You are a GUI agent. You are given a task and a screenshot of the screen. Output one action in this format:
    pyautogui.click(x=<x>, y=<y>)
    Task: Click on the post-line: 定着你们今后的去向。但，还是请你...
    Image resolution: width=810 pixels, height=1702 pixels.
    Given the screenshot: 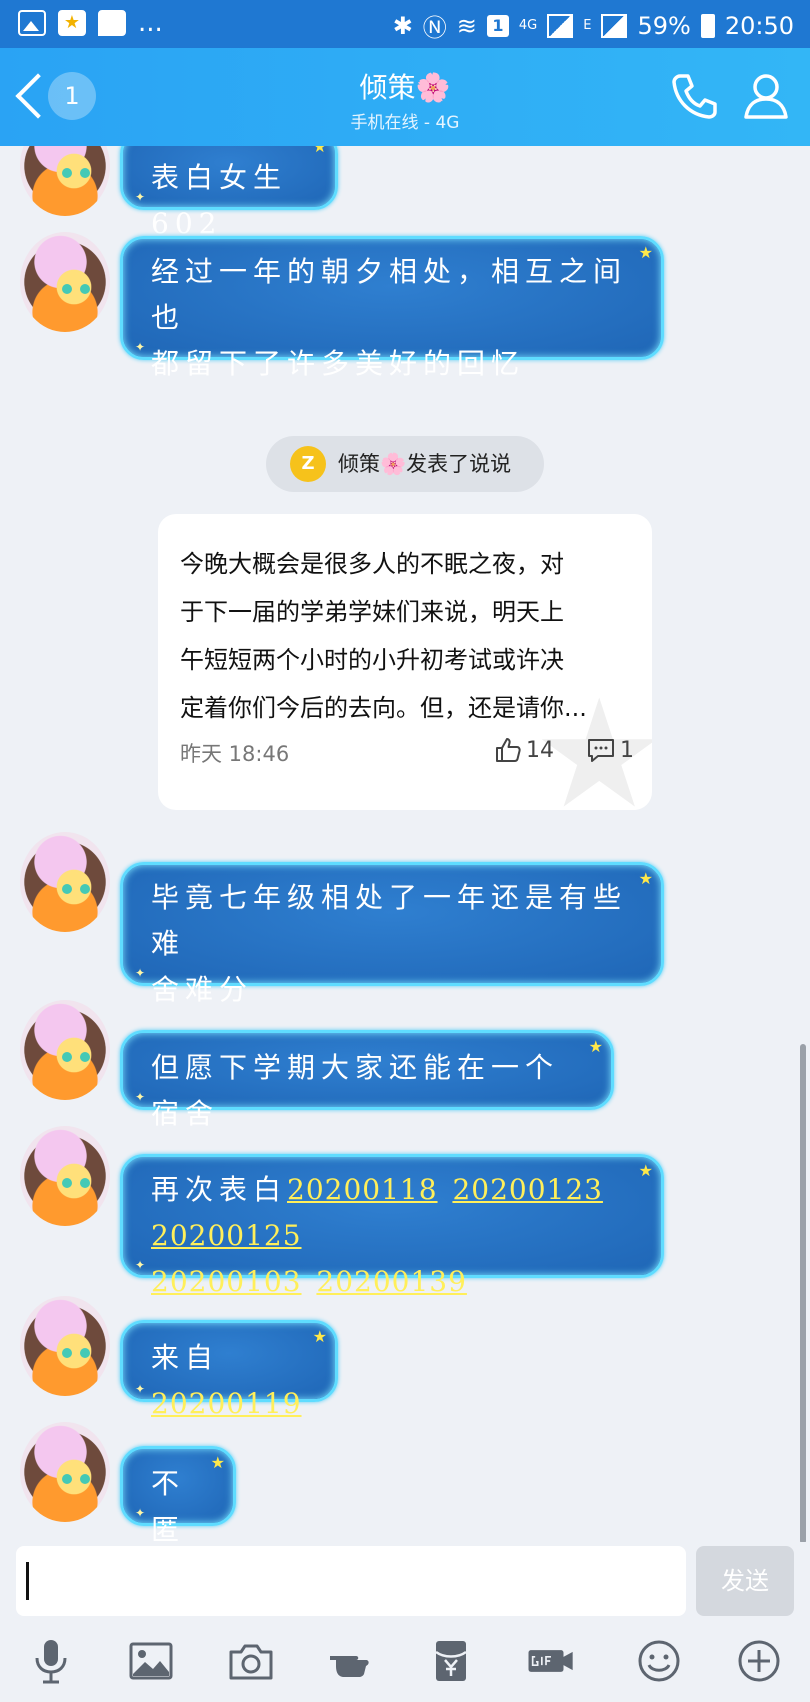 What is the action you would take?
    pyautogui.click(x=383, y=708)
    